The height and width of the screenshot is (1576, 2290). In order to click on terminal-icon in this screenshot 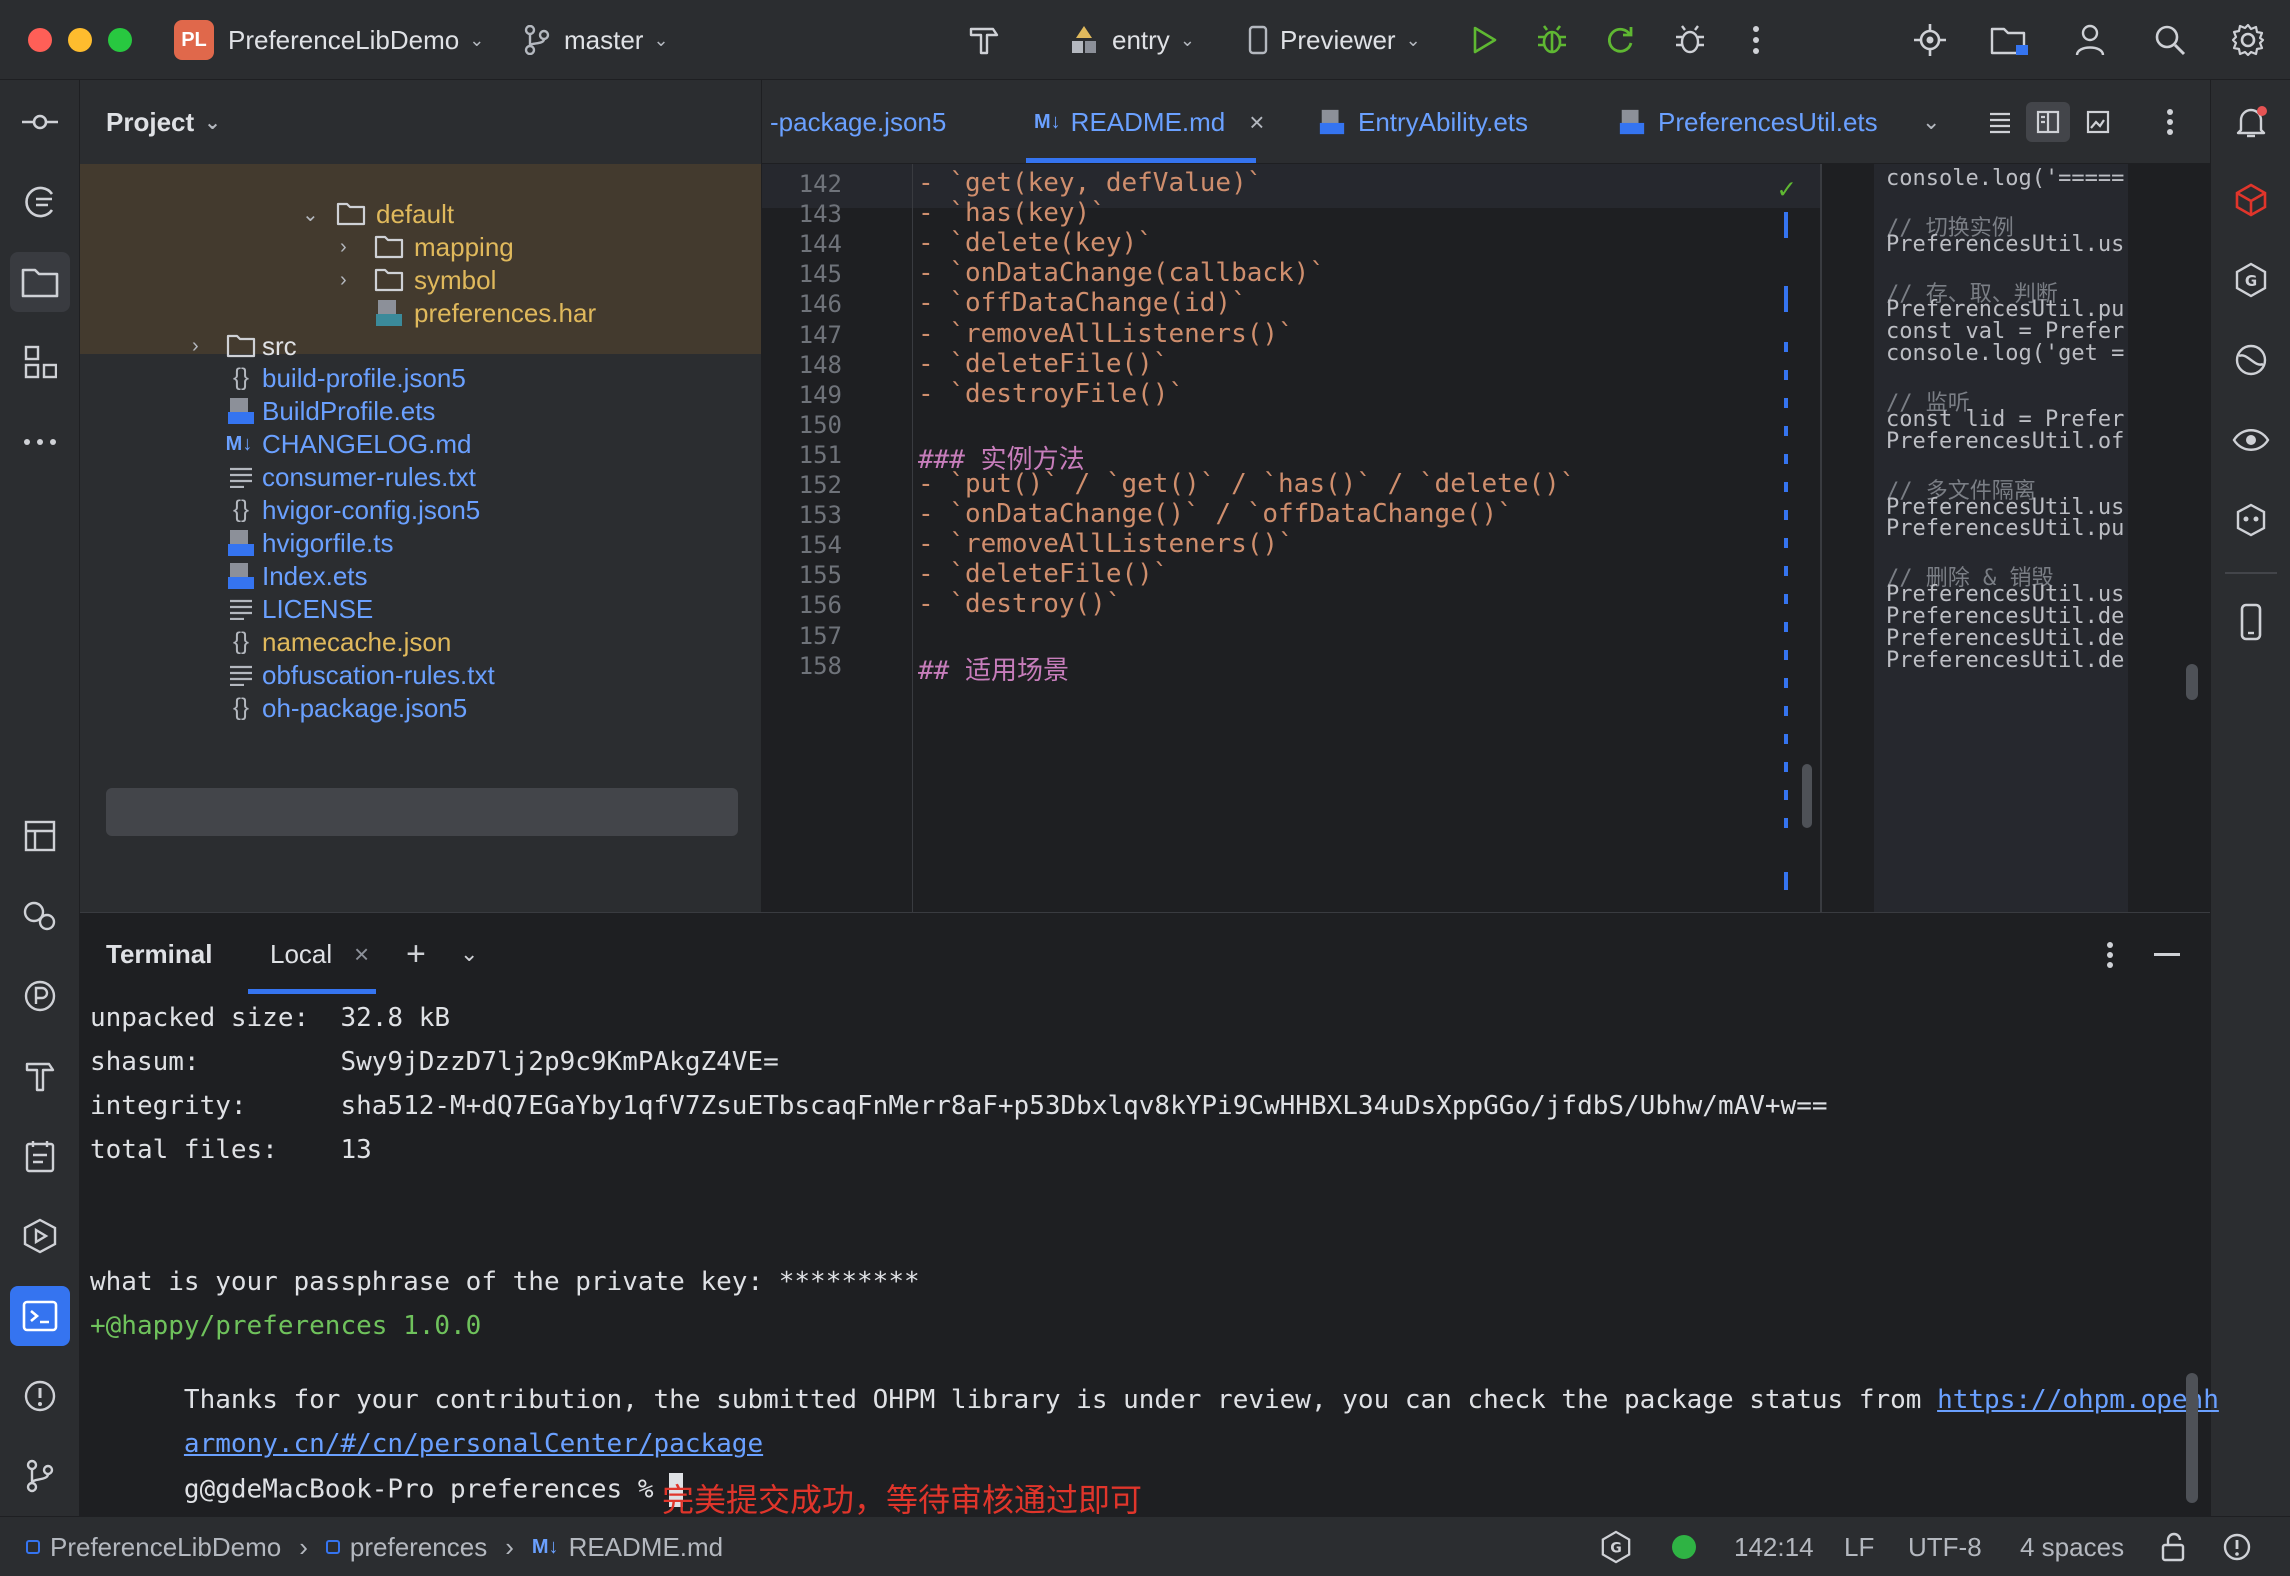, I will do `click(40, 1316)`.